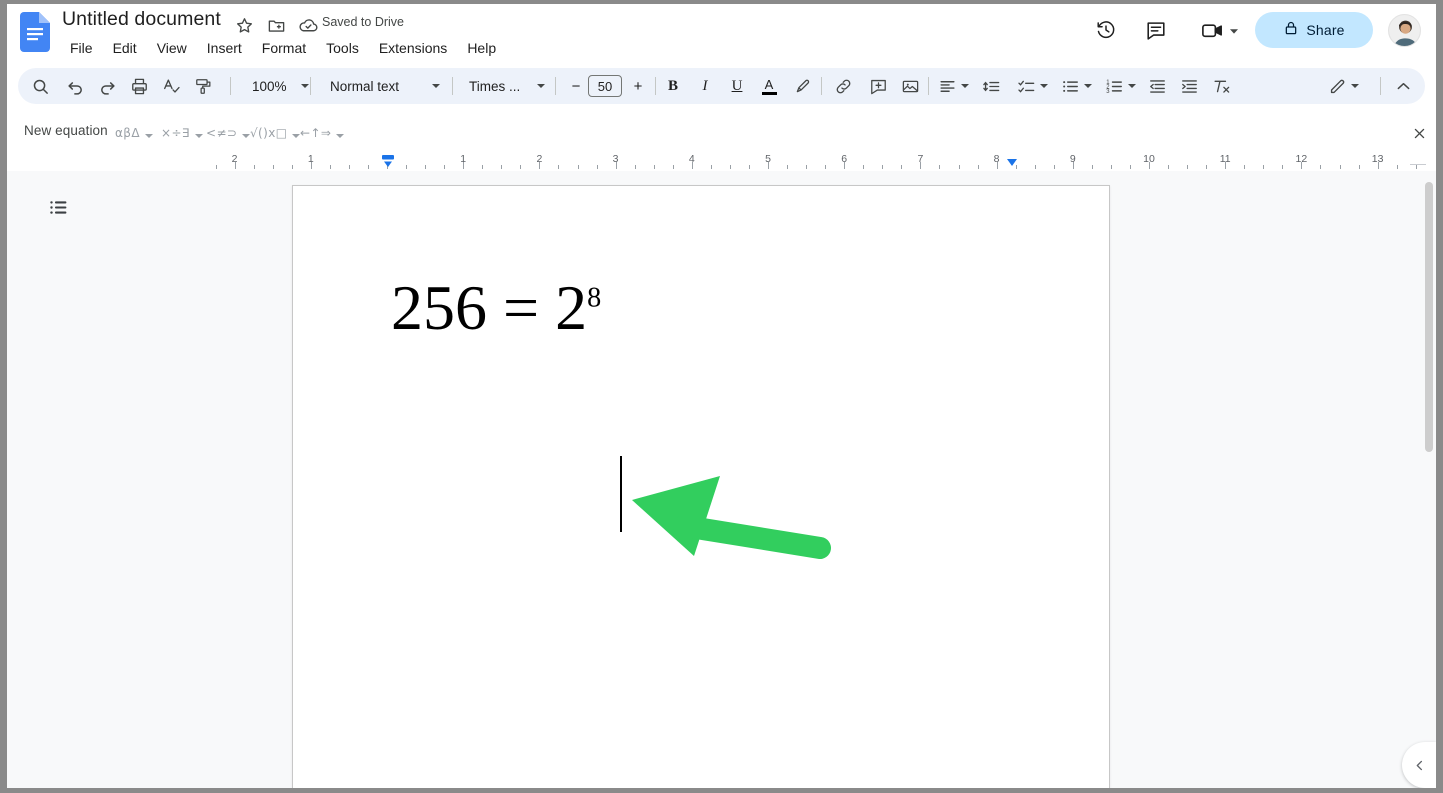 Image resolution: width=1443 pixels, height=793 pixels. I want to click on text-color-button: A, so click(769, 86).